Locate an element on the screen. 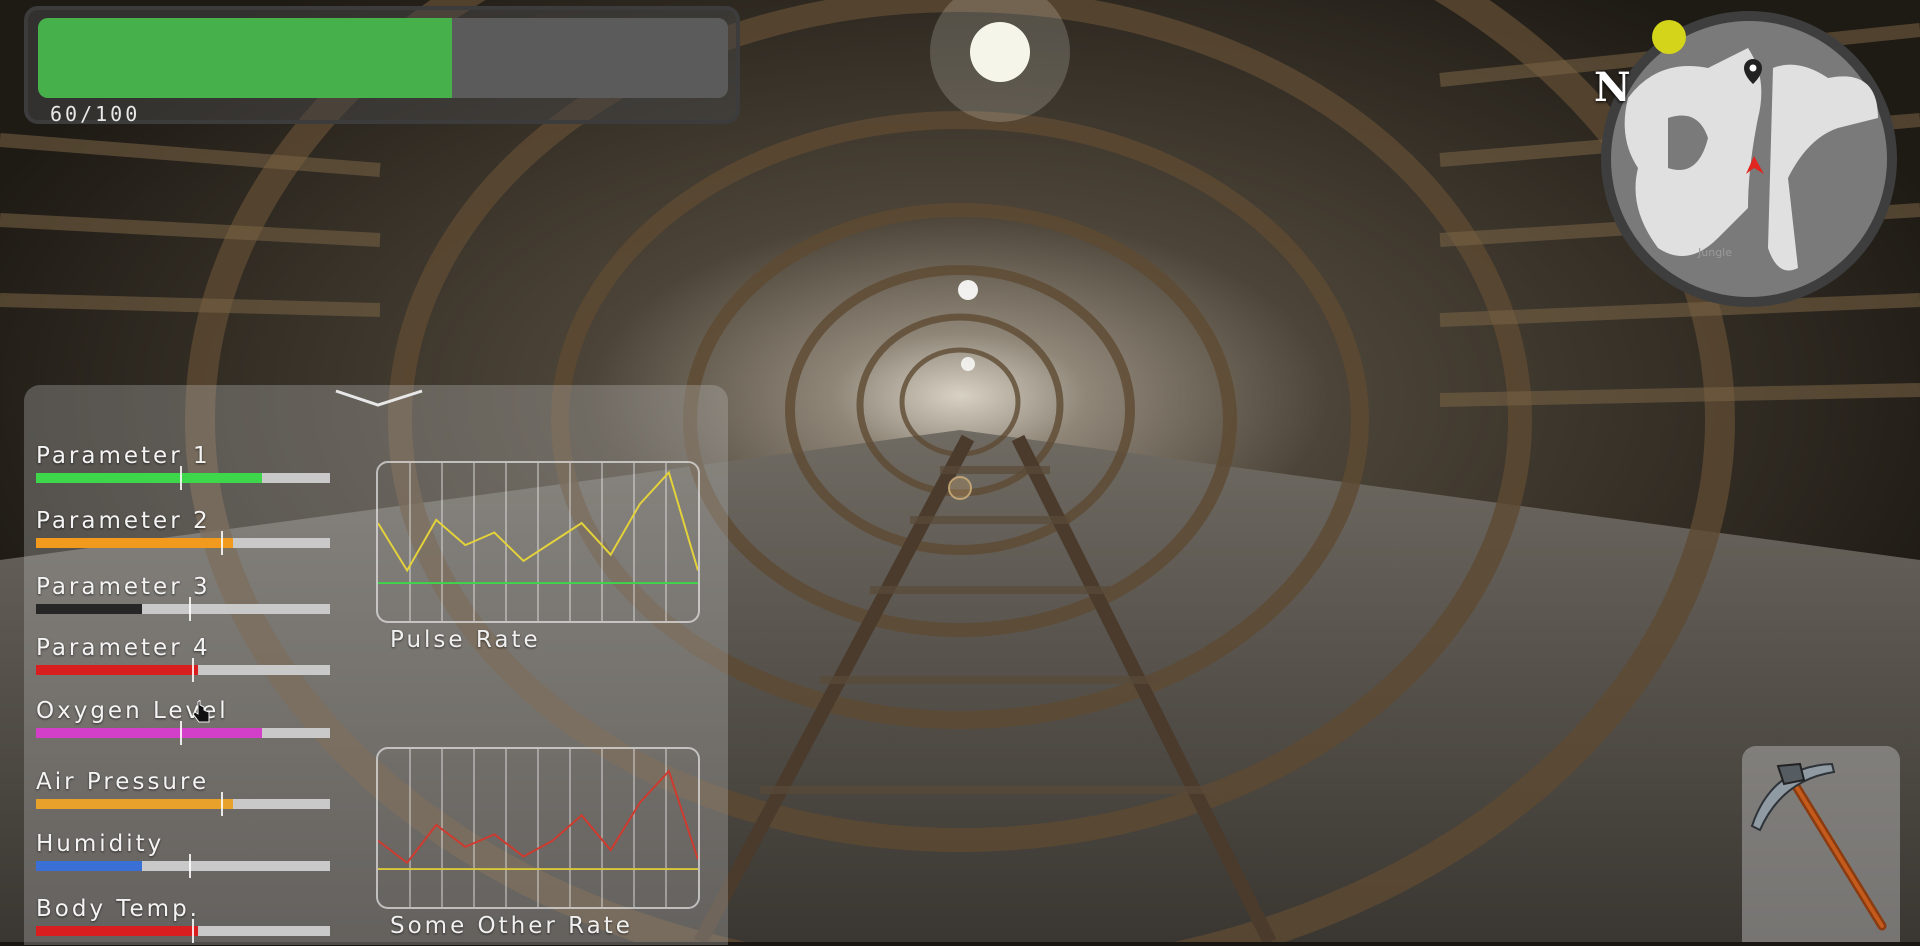 Image resolution: width=1920 pixels, height=946 pixels. parameter-label: Parameter 4 is located at coordinates (123, 648).